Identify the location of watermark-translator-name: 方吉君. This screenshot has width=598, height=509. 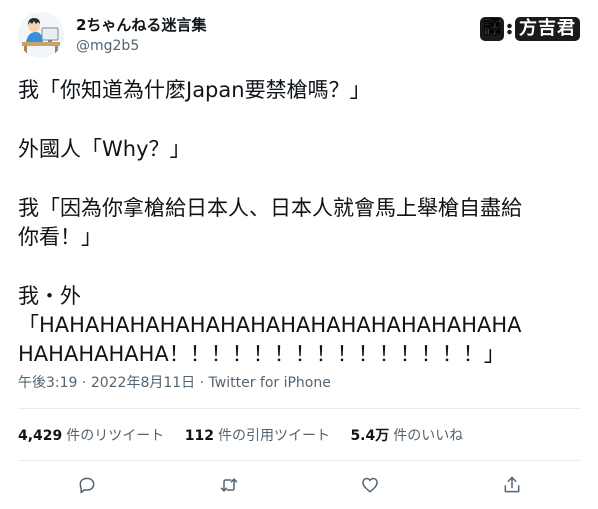
(547, 29).